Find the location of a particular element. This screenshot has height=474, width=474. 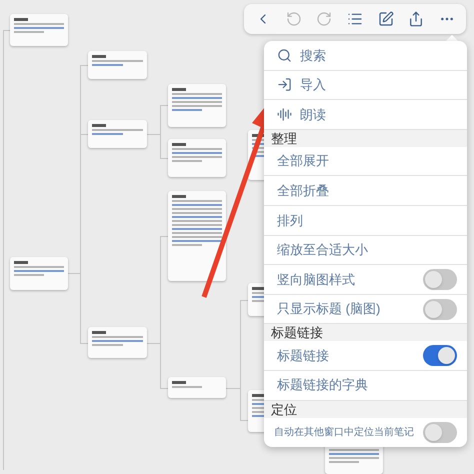

menu-item: 导入 is located at coordinates (313, 85).